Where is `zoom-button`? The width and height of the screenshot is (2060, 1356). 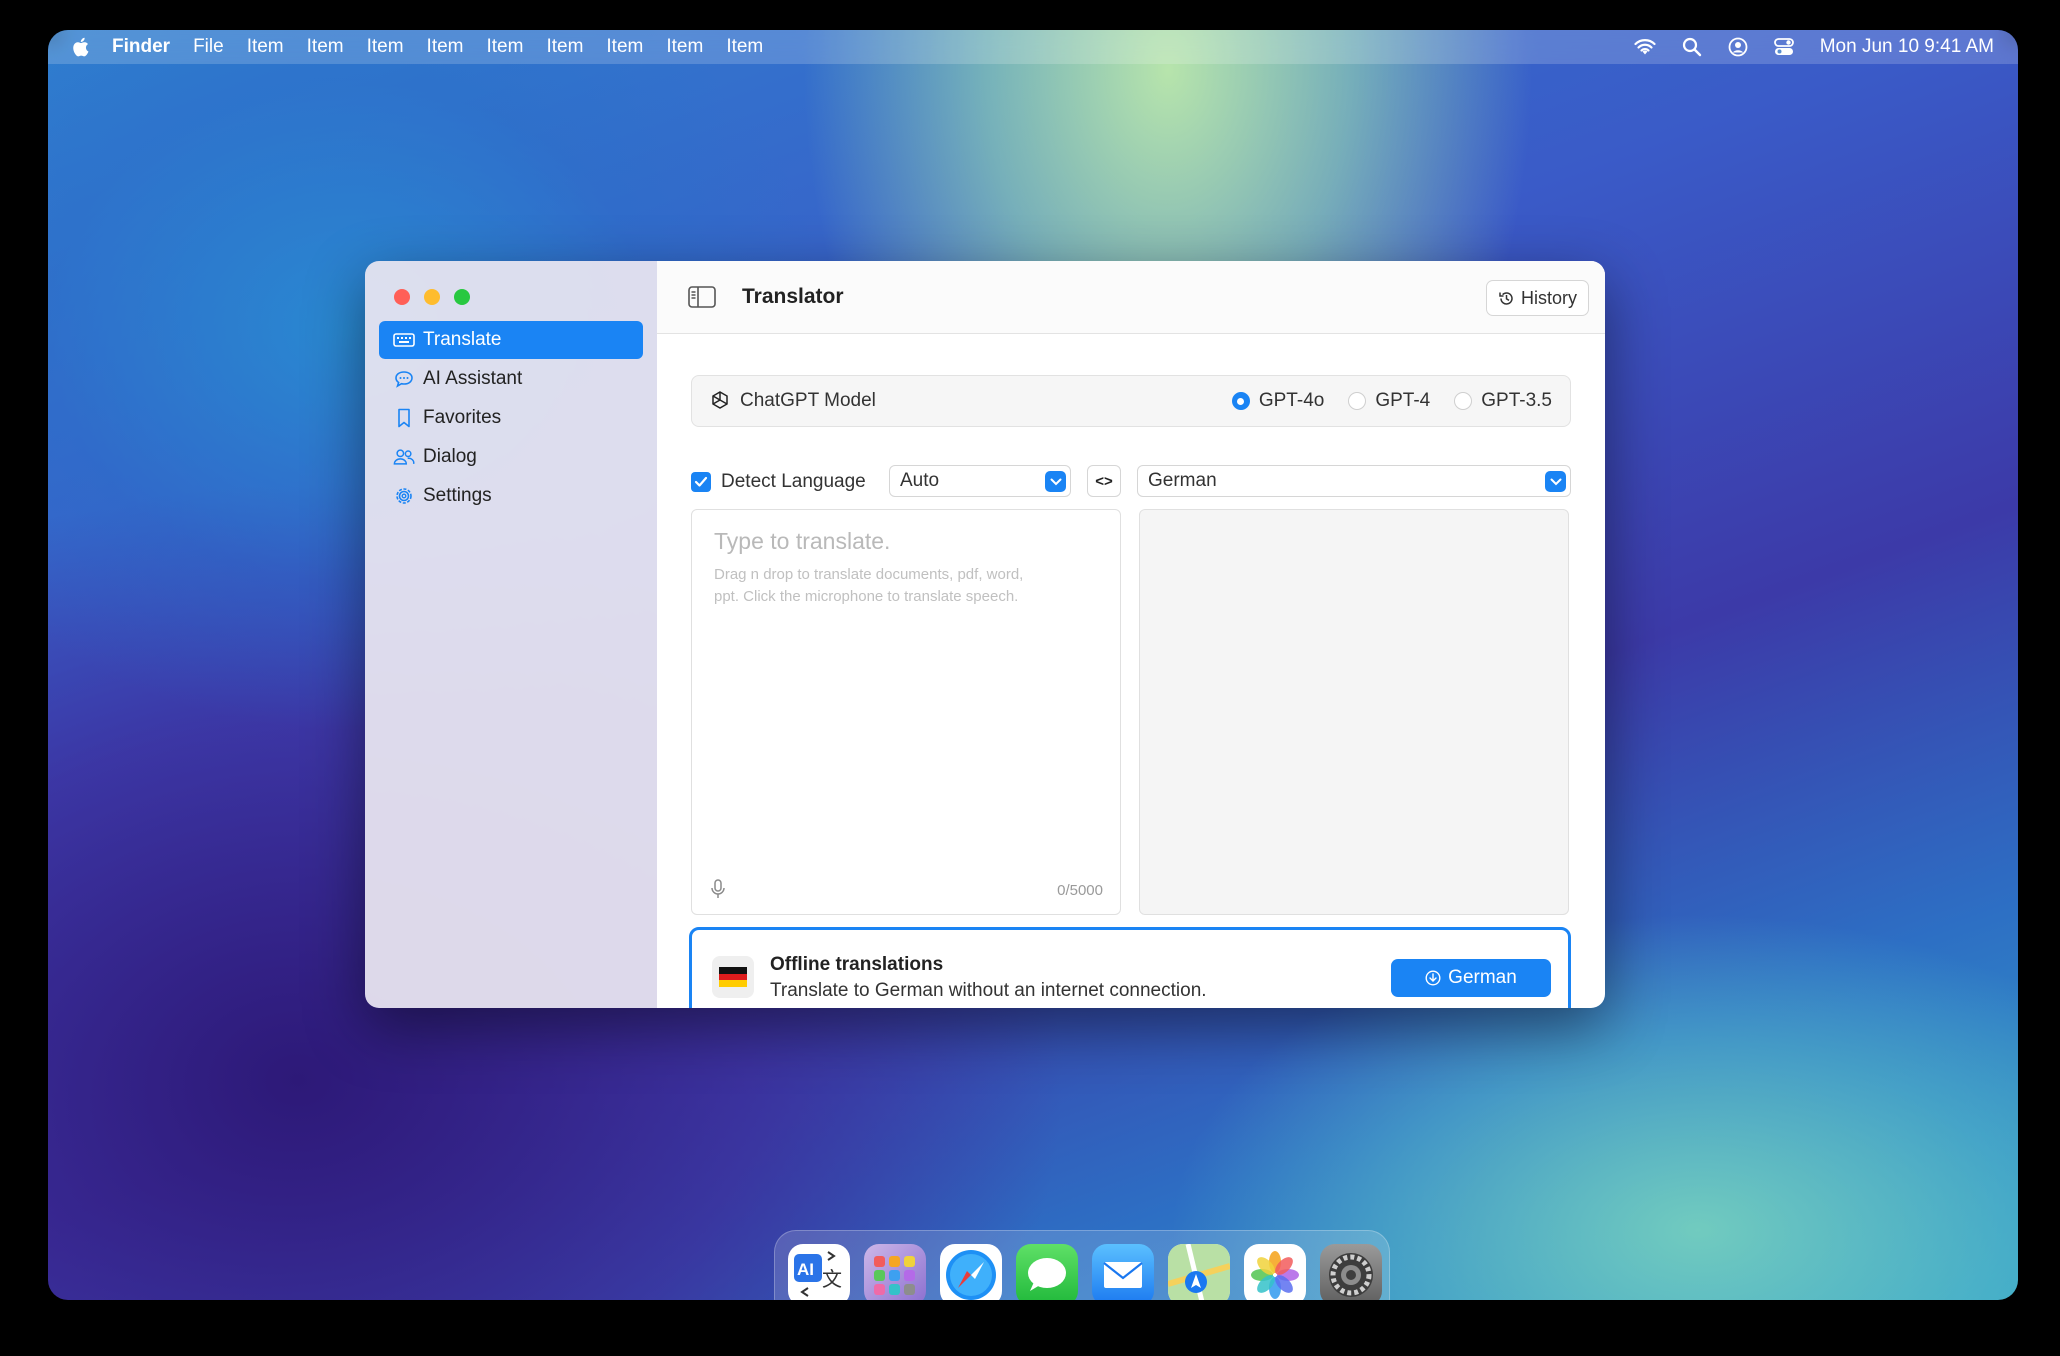 zoom-button is located at coordinates (462, 297).